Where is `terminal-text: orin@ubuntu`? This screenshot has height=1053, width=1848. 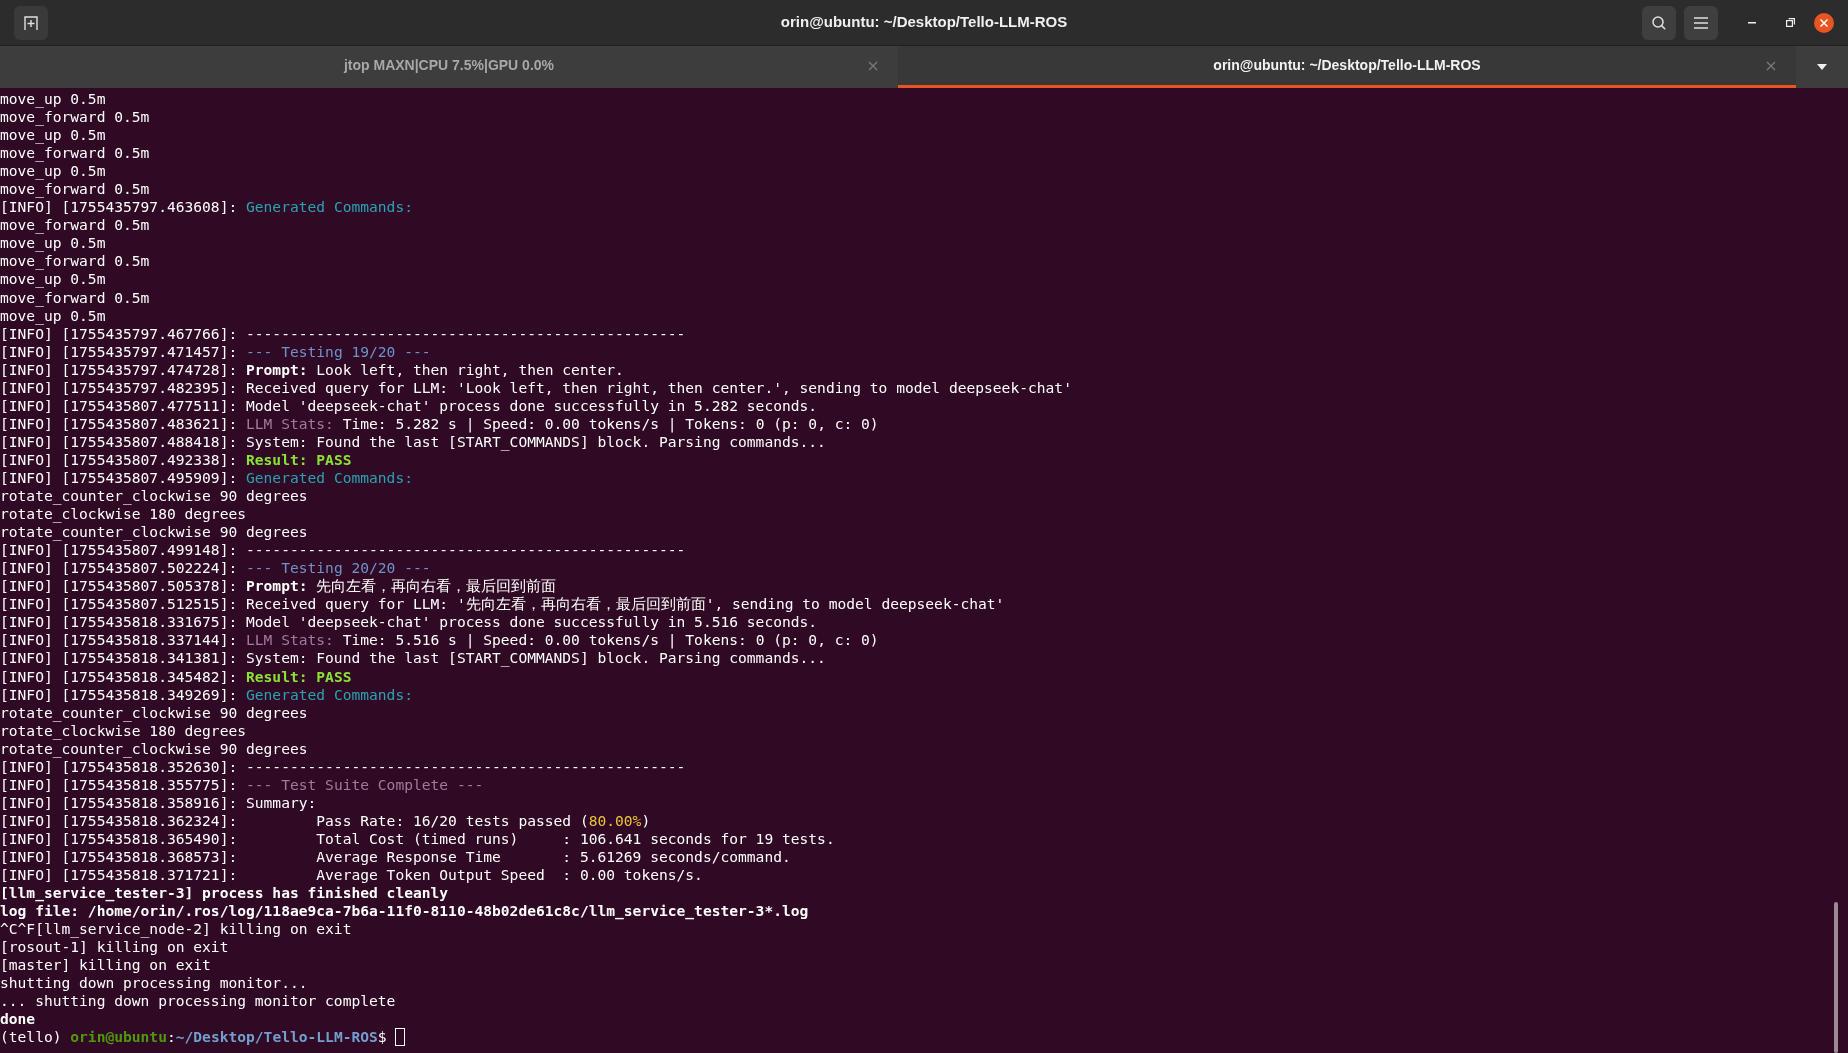 terminal-text: orin@ubuntu is located at coordinates (118, 1037).